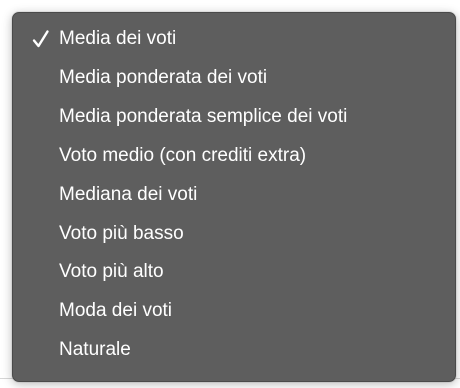  I want to click on menu-item-media-ponderata-dei-voti: Media ponderata dei voti, so click(234, 78).